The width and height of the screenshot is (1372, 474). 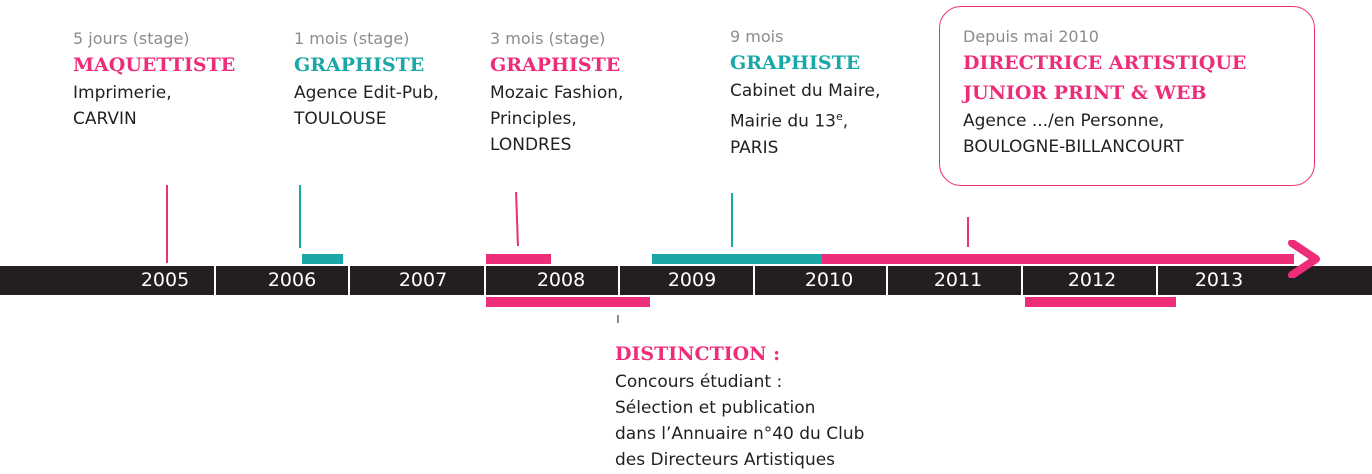 I want to click on distinction-connector, so click(x=618, y=319).